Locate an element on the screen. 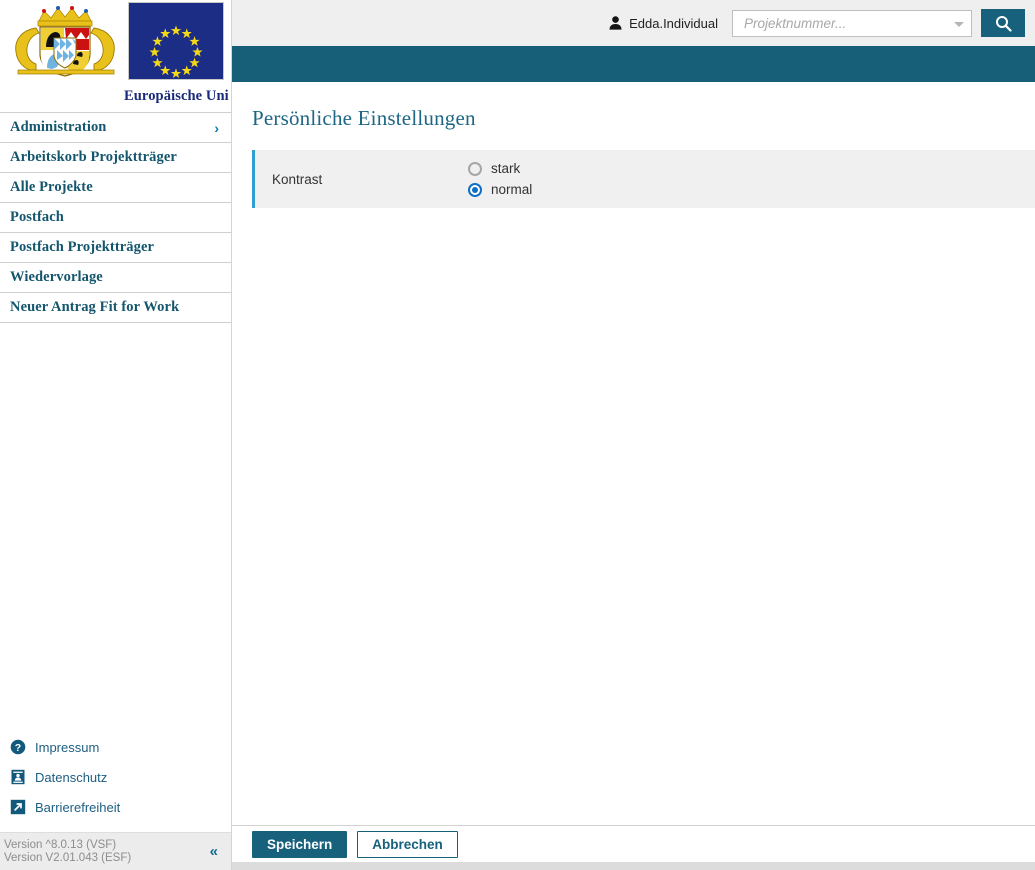 This screenshot has width=1035, height=870. kontrast-field-label: Kontrast is located at coordinates (297, 179).